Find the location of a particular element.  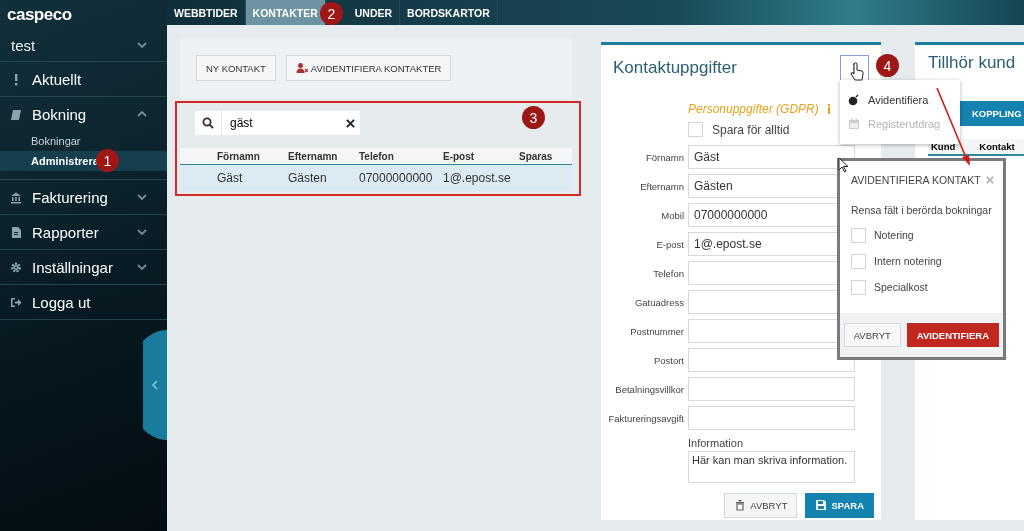

checkbox-label: Notering is located at coordinates (894, 235).